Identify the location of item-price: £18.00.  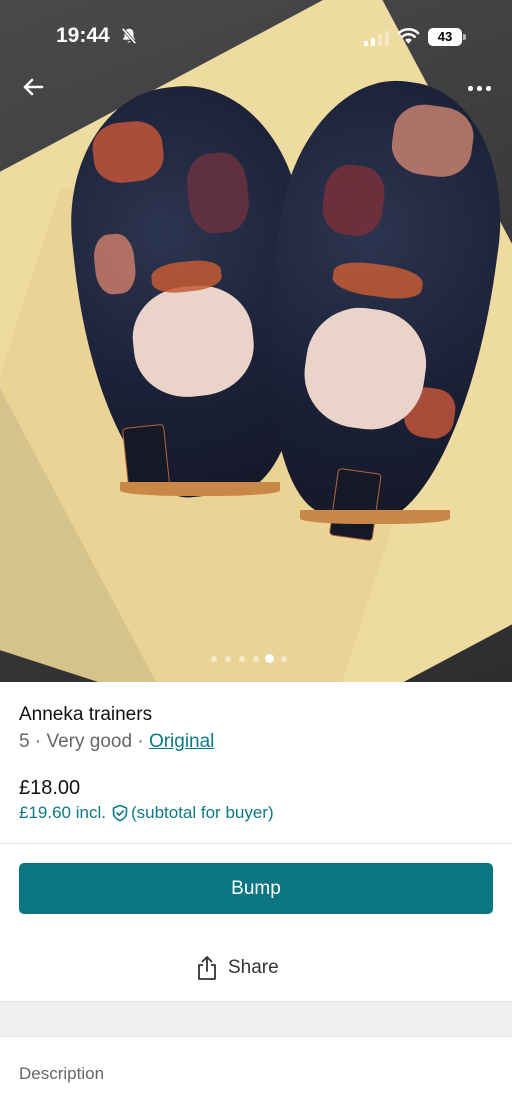
(50, 788).